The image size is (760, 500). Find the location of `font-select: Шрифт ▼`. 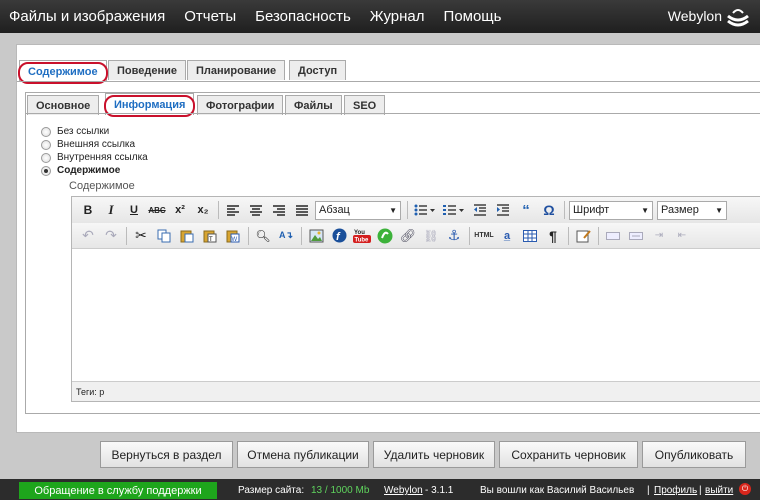

font-select: Шрифт ▼ is located at coordinates (611, 210).